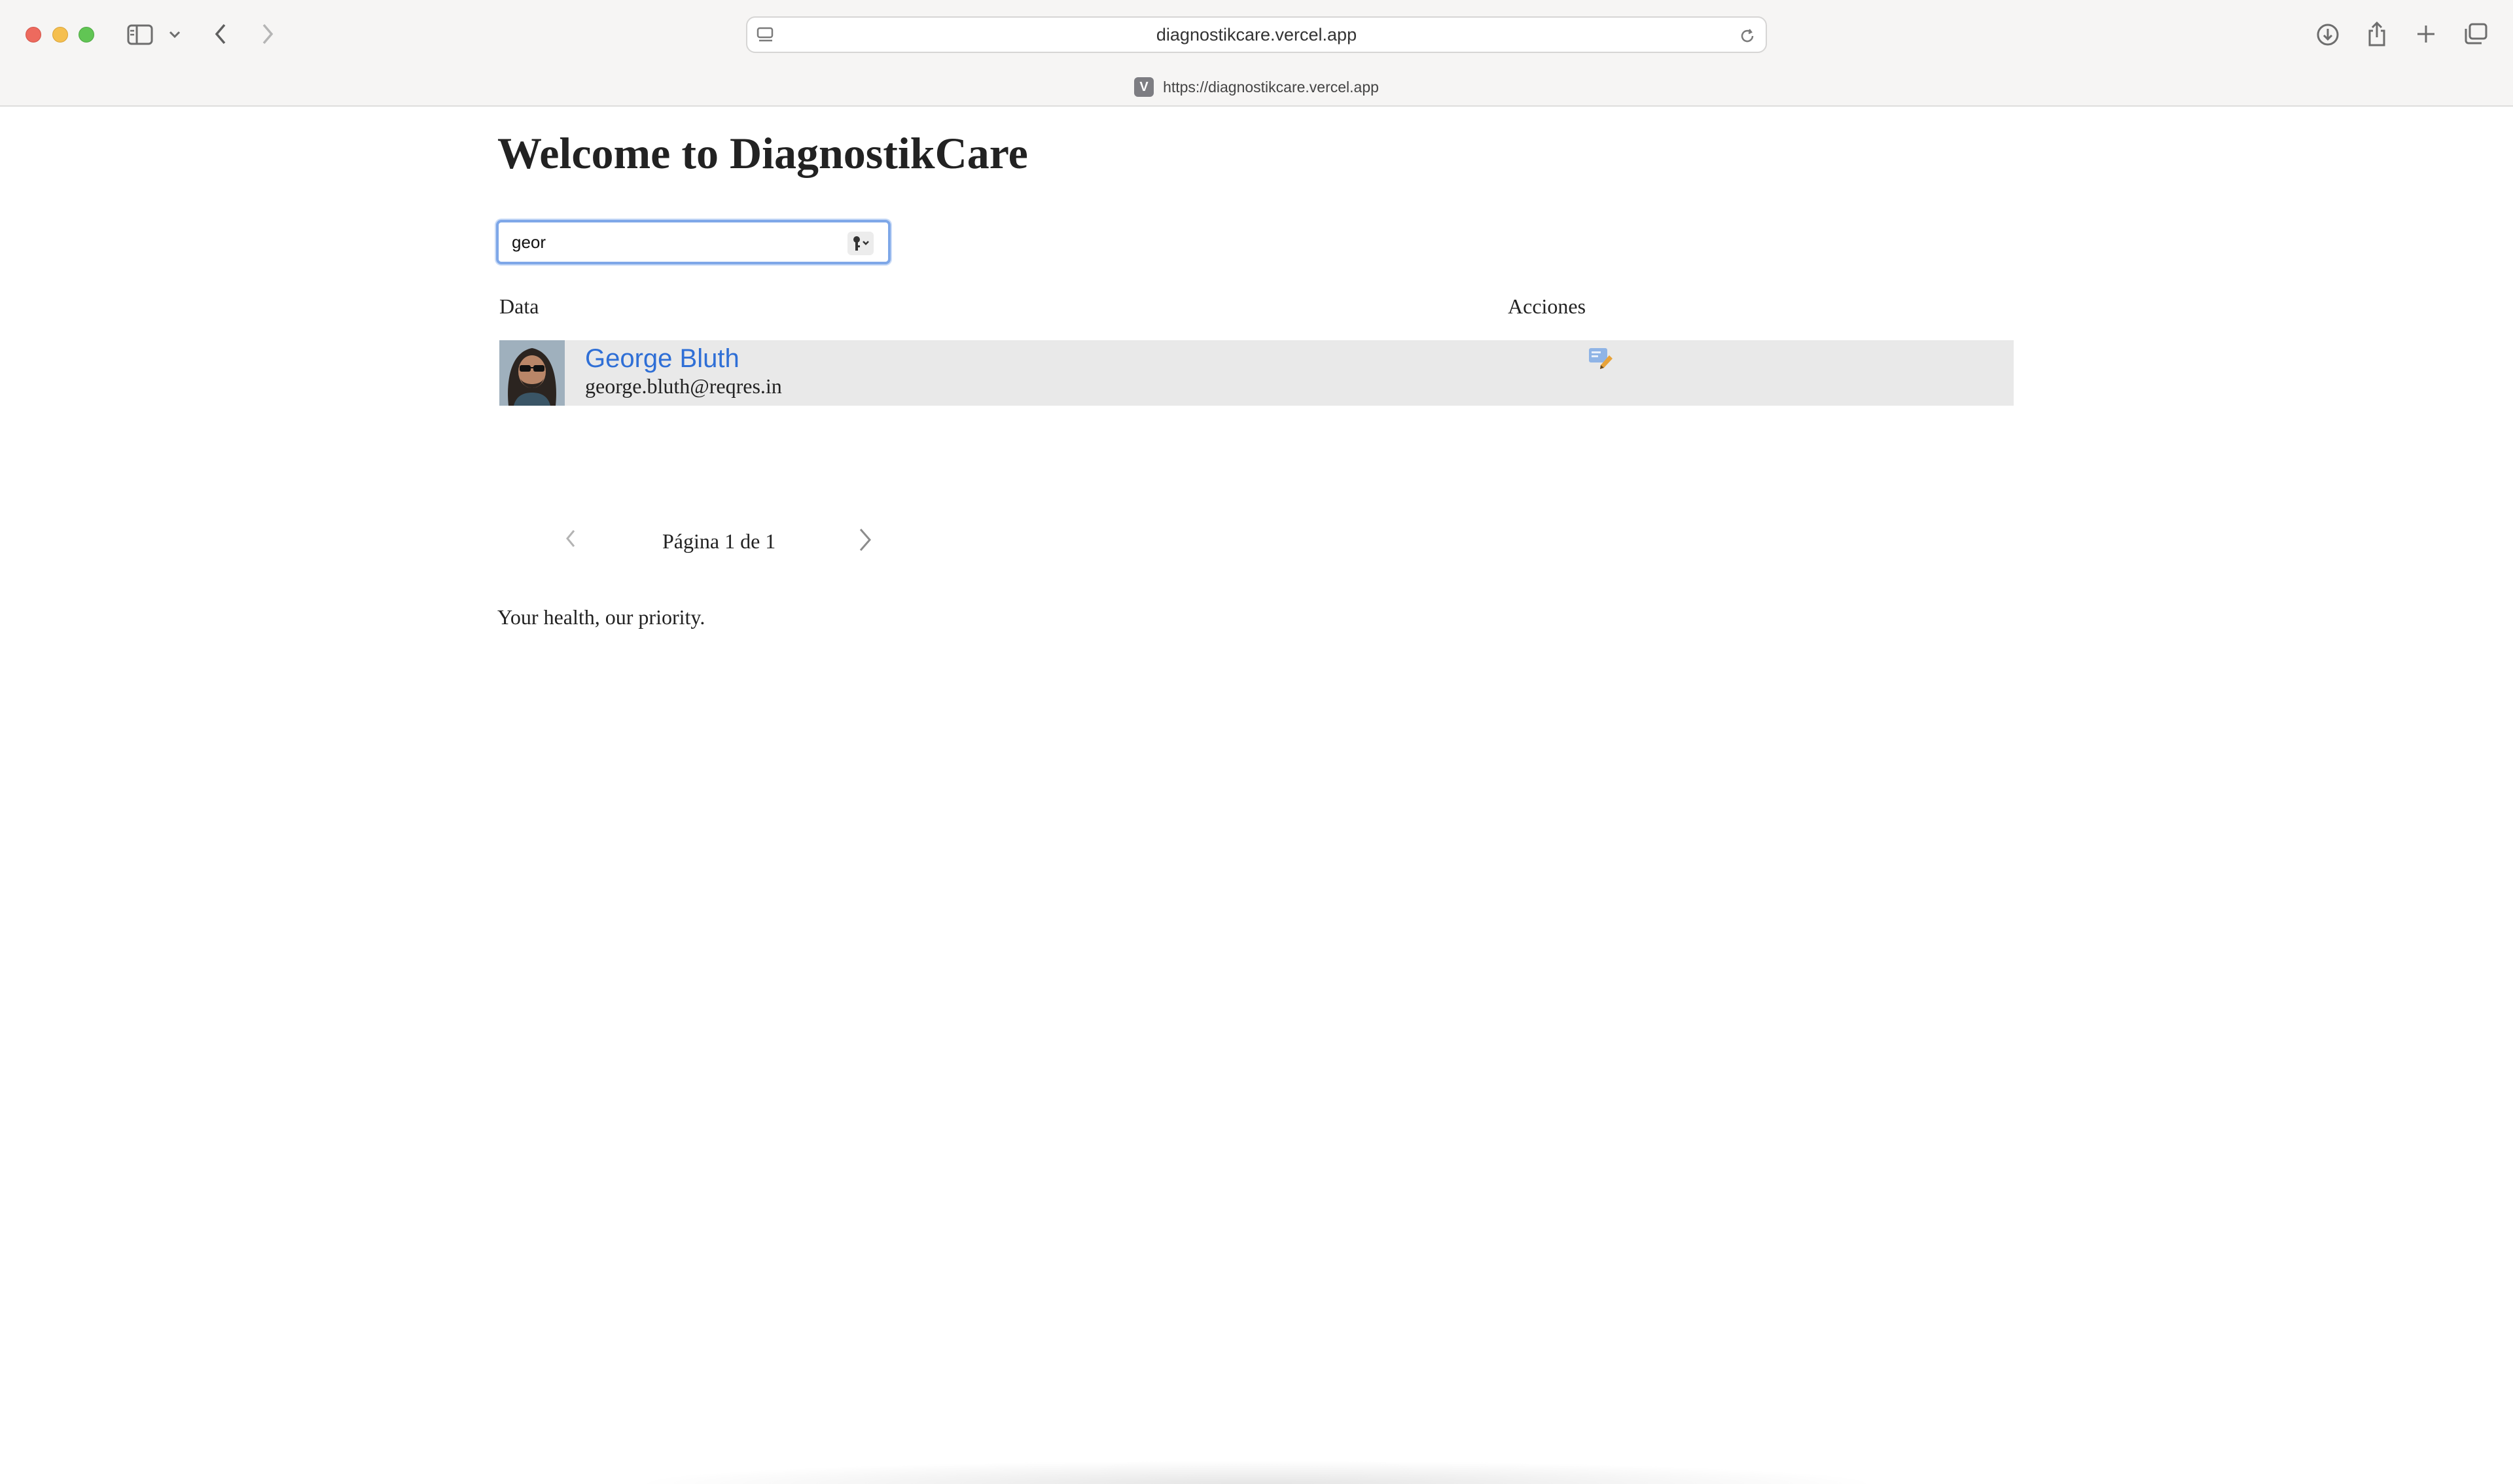  What do you see at coordinates (683, 386) in the screenshot?
I see `user-email: george.bluth@reqres.in` at bounding box center [683, 386].